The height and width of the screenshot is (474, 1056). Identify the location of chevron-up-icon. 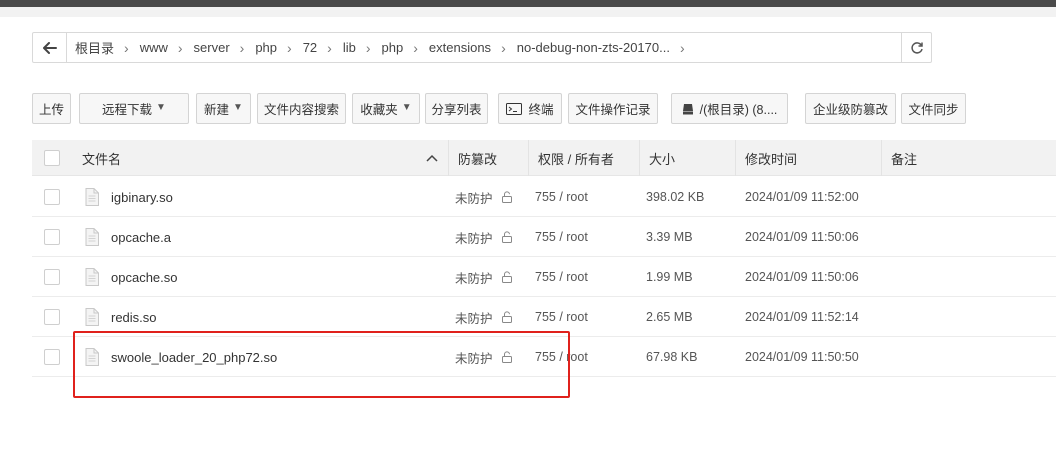
(432, 158).